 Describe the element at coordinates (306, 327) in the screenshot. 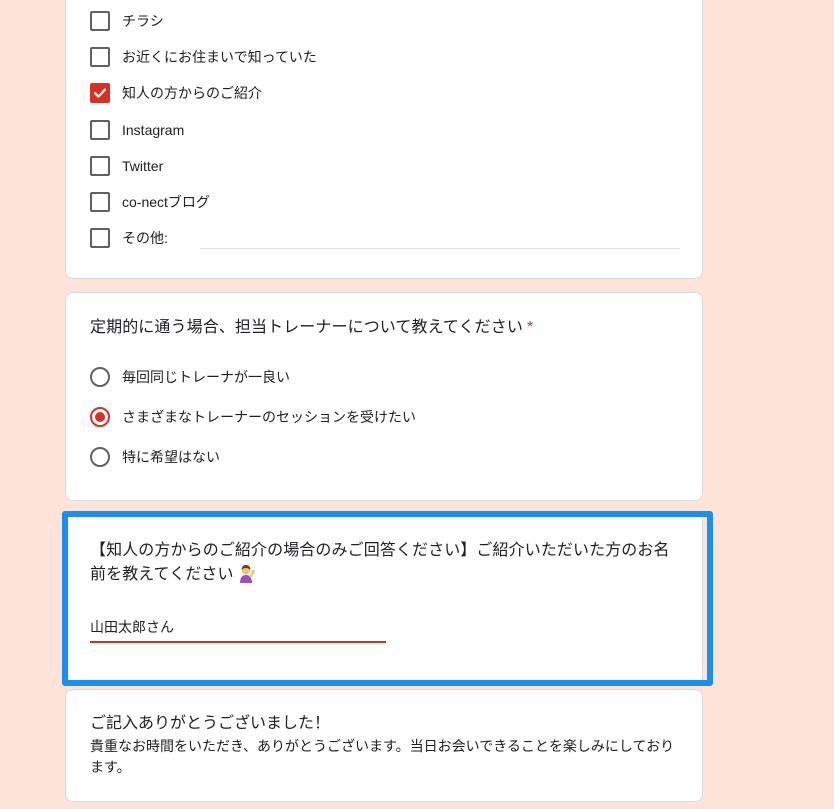

I see `question-title-text: 定期的に通う場合、担当トレーナーについて教えてください` at that location.